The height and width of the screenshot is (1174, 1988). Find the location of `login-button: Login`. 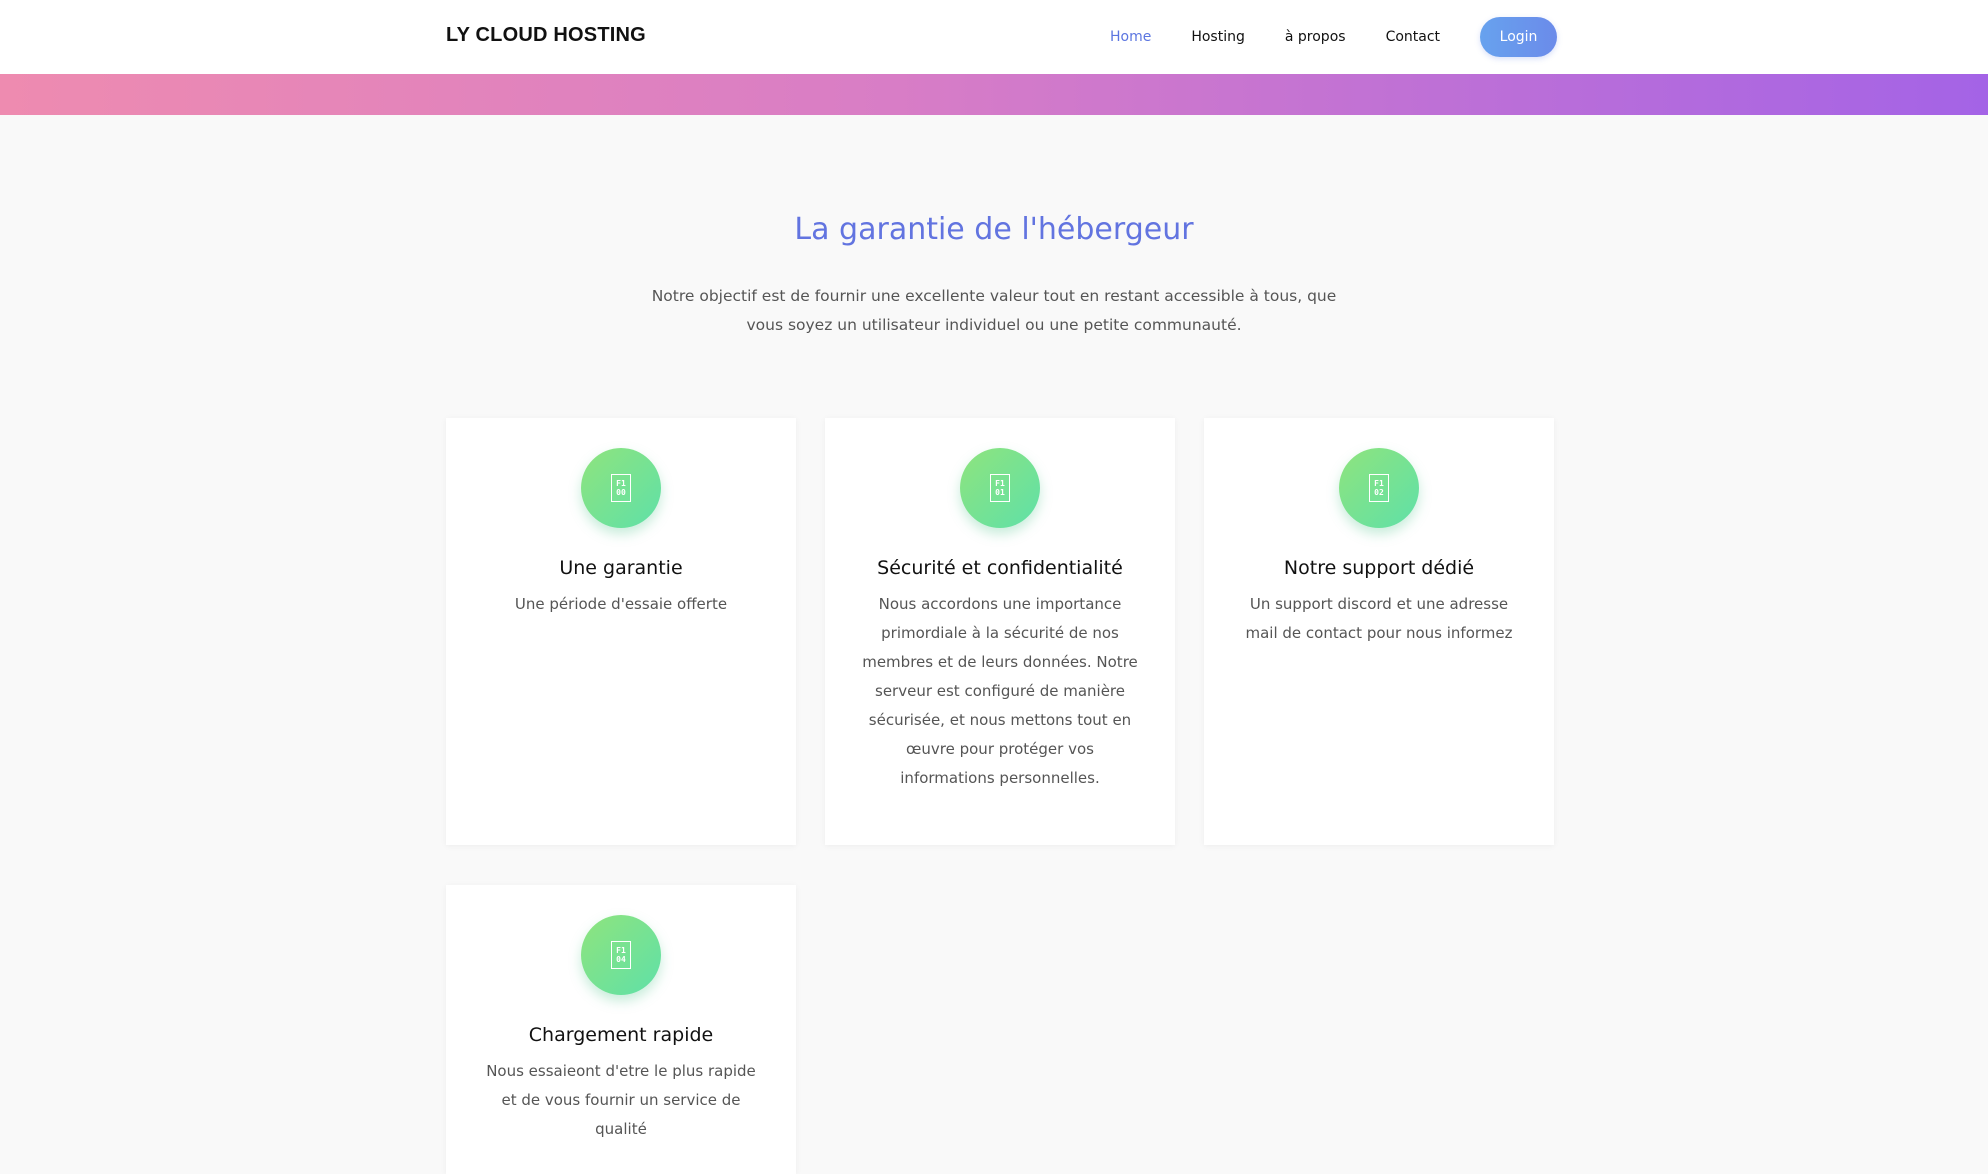

login-button: Login is located at coordinates (1519, 37).